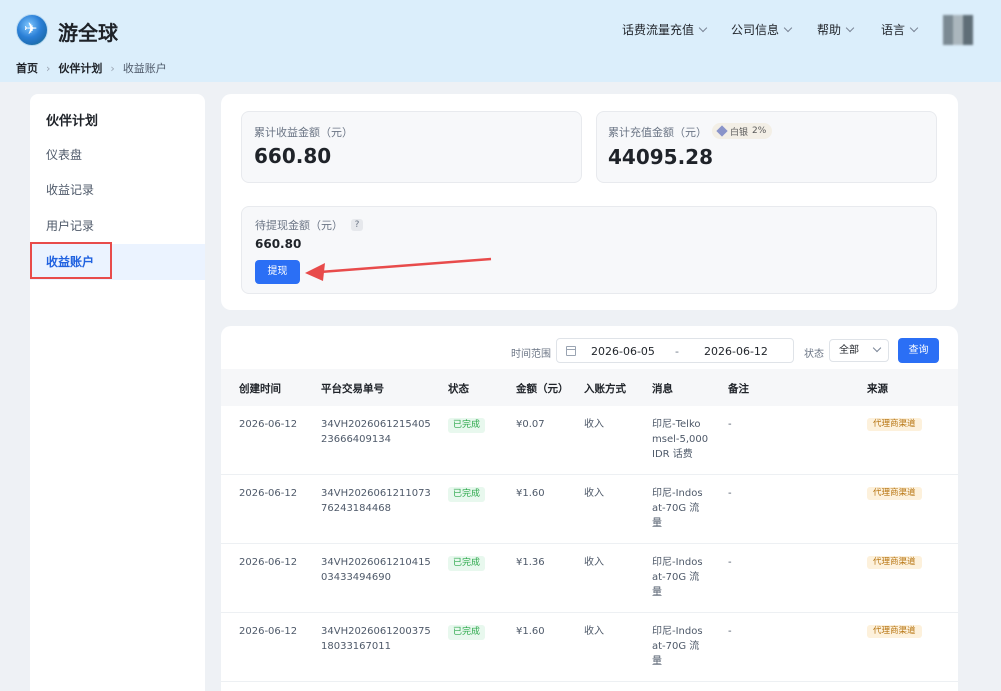 Image resolution: width=1001 pixels, height=691 pixels. What do you see at coordinates (893, 30) in the screenshot?
I see `nav-language-label: 语言` at bounding box center [893, 30].